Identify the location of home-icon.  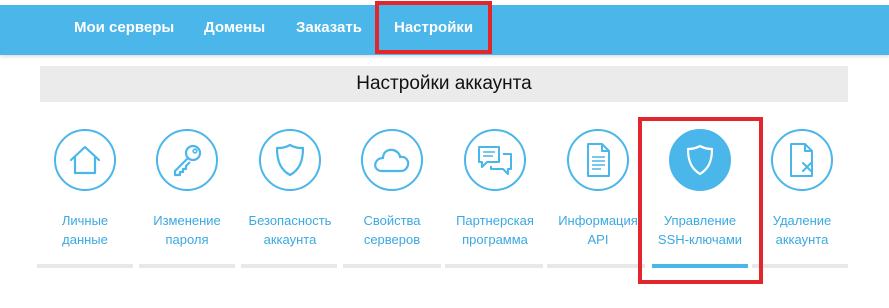
(85, 160).